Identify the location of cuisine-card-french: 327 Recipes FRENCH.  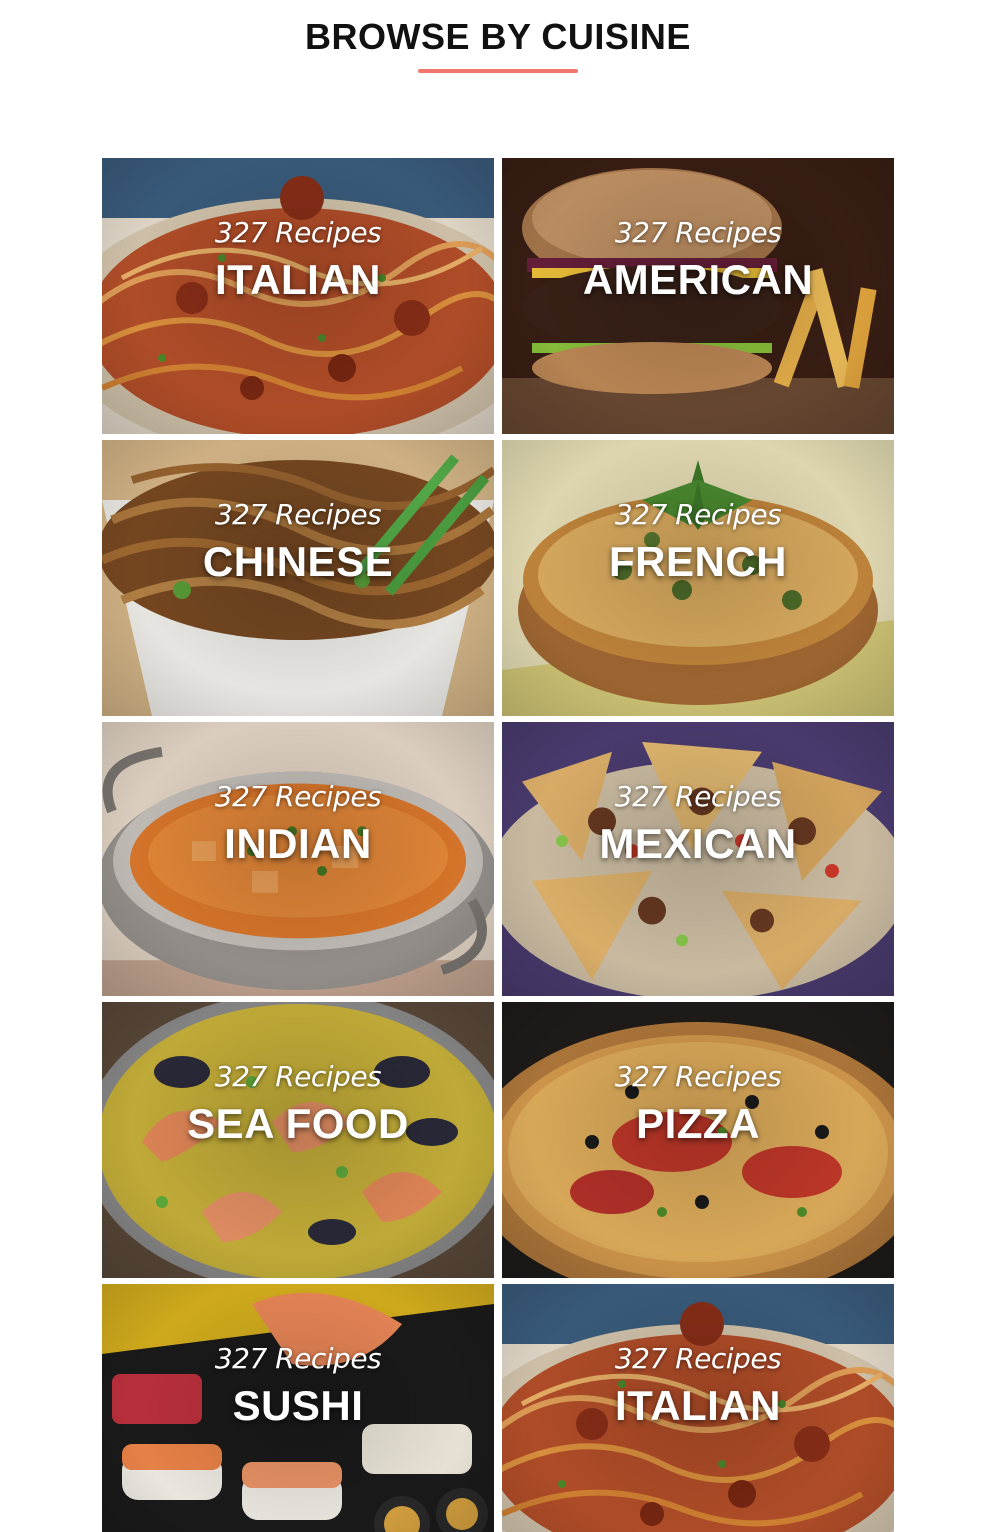
(698, 578).